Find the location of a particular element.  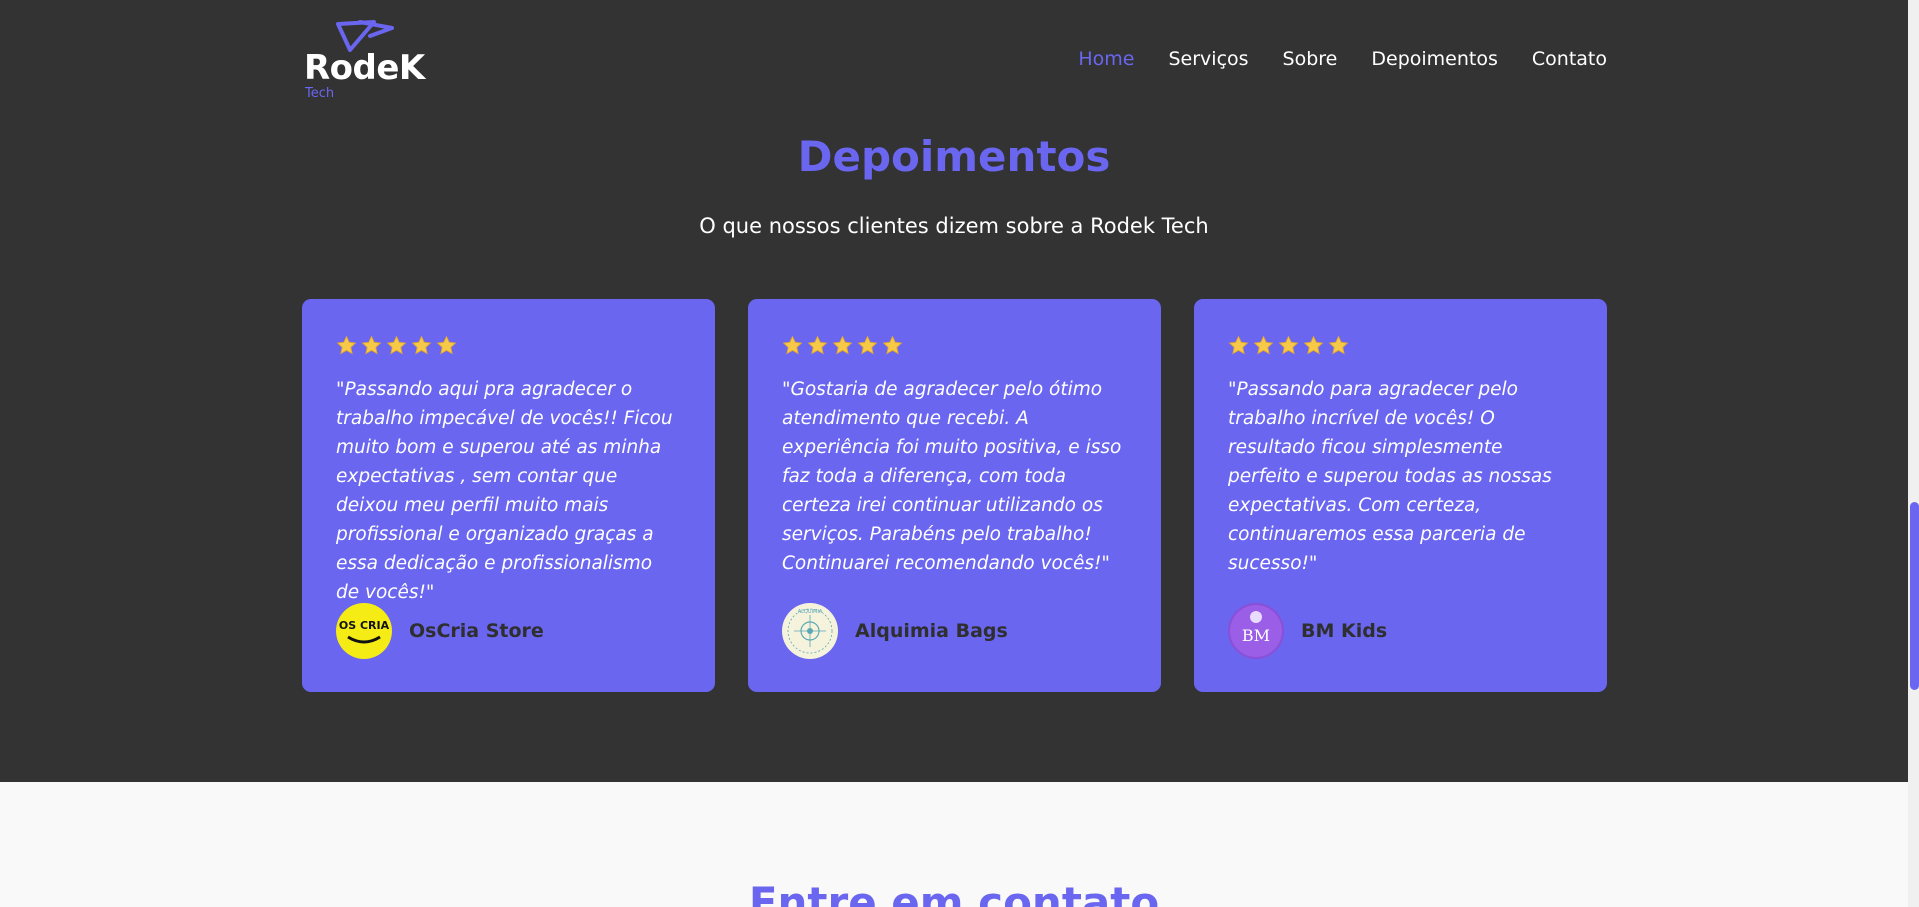

nav-depoimentos: Depoimentos is located at coordinates (1434, 59).